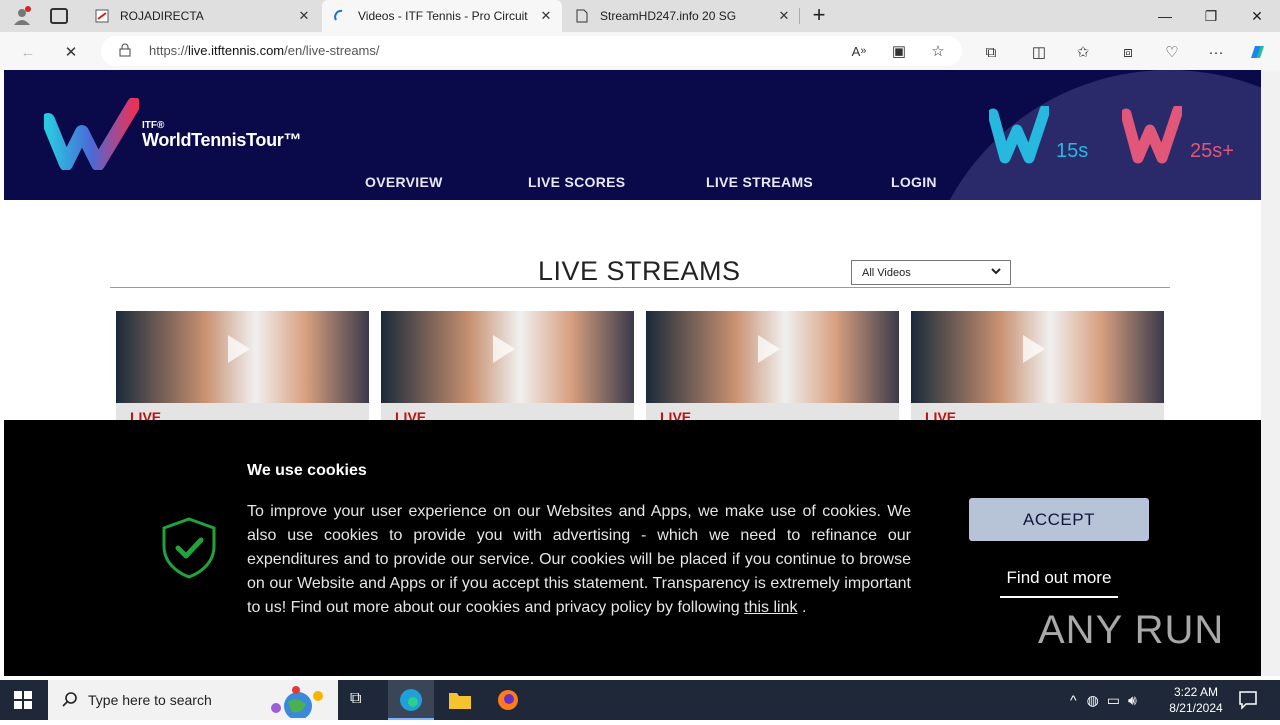  I want to click on restore-button: ❐, so click(1211, 16).